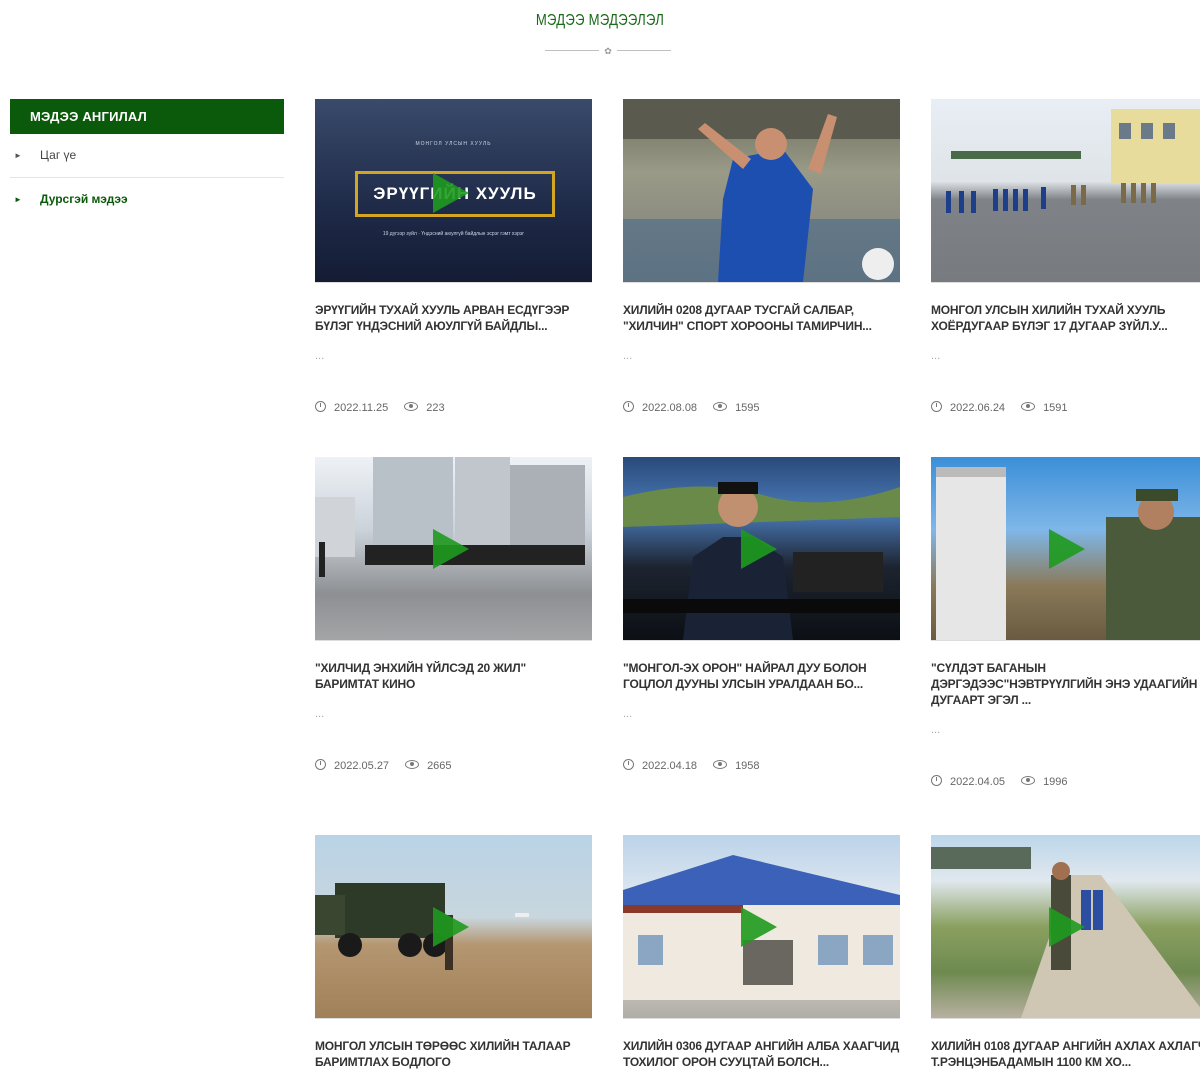 The width and height of the screenshot is (1200, 1072). I want to click on border-post-image, so click(1073, 161).